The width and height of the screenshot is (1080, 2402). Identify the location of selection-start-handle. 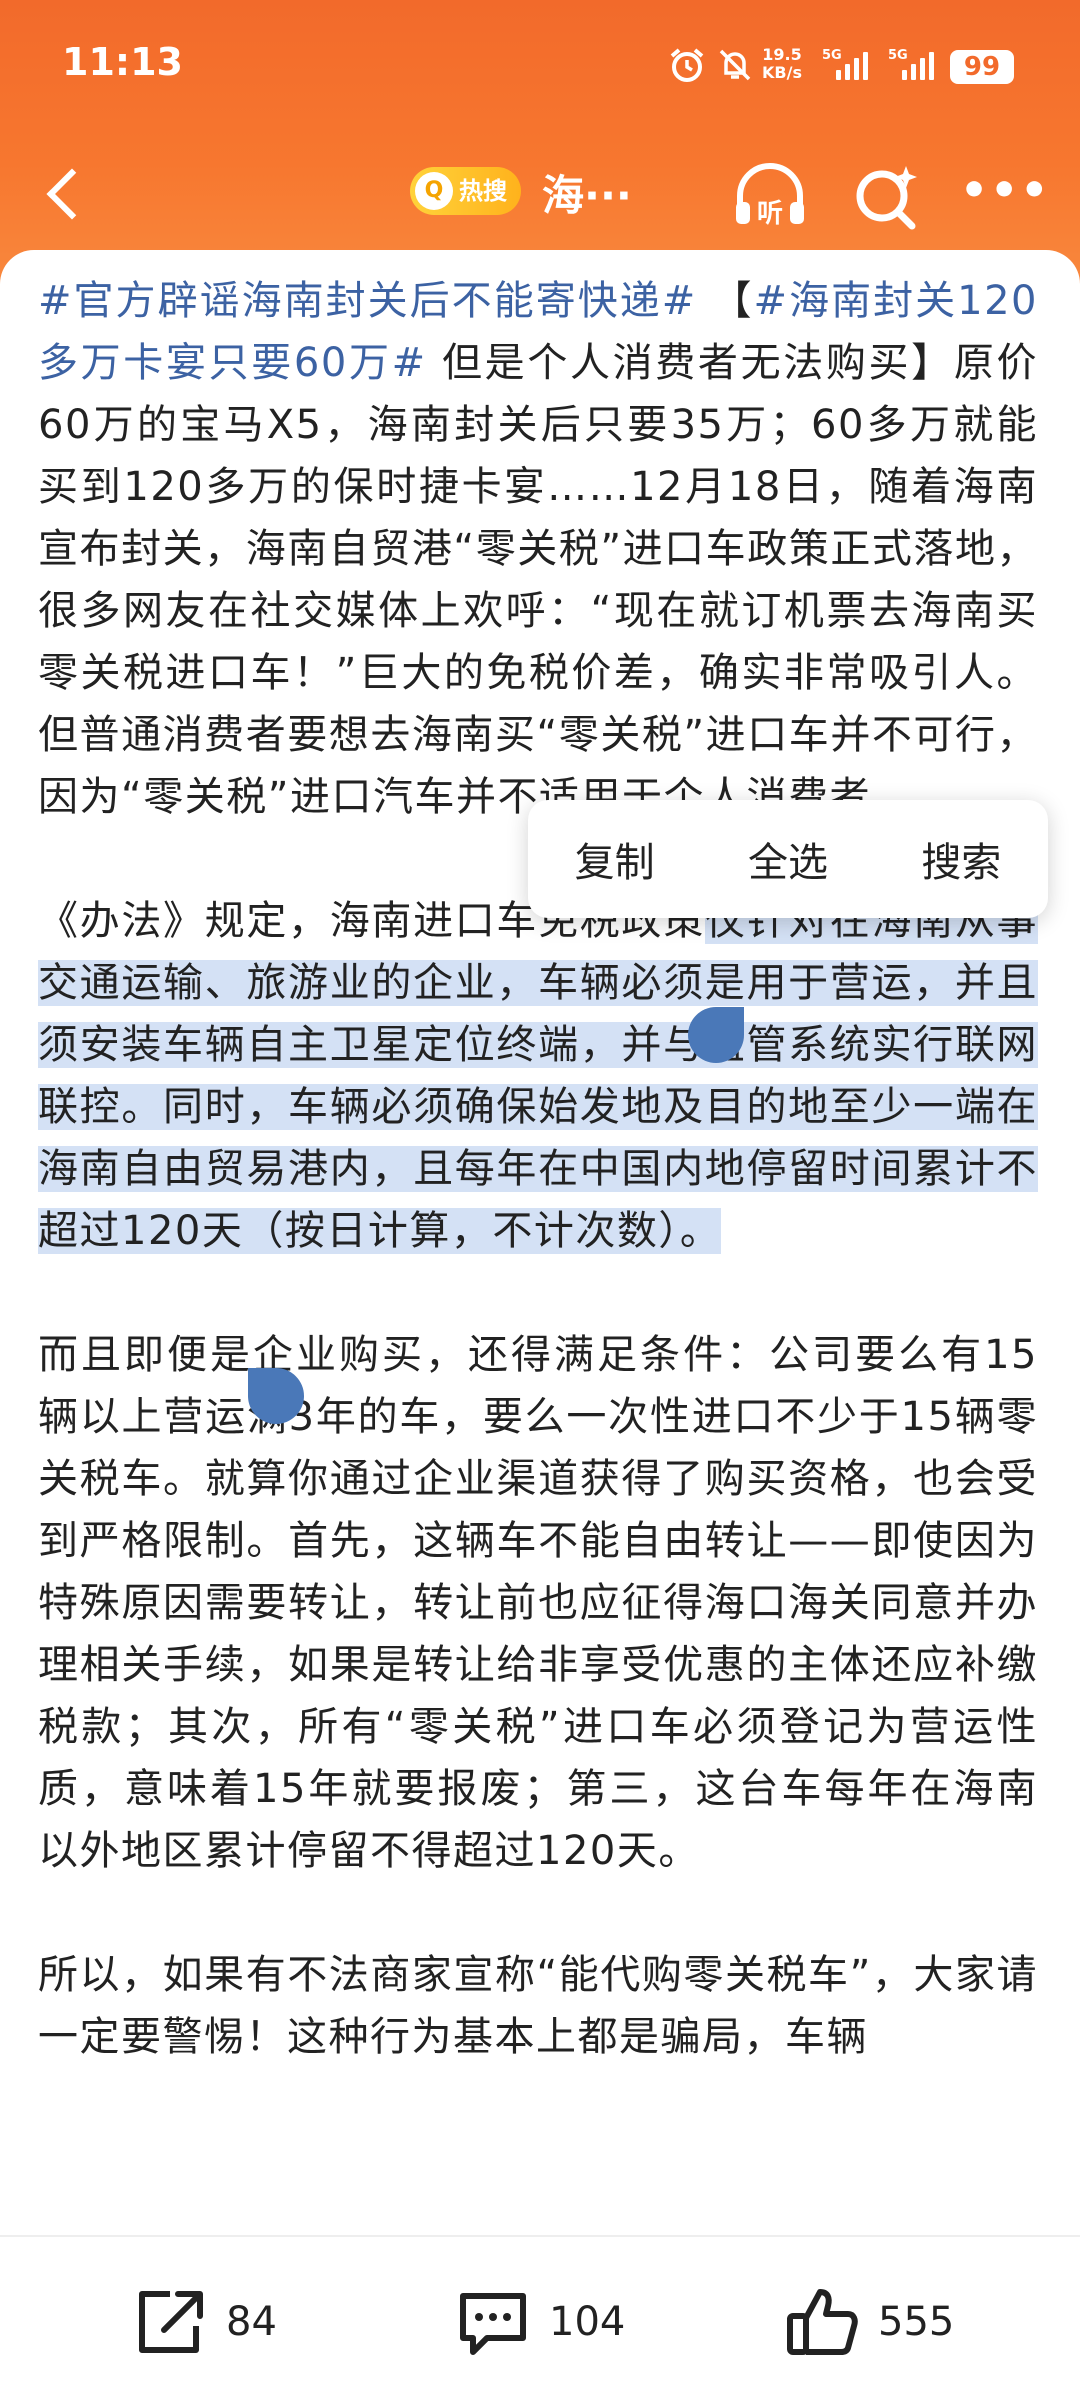
(716, 1035).